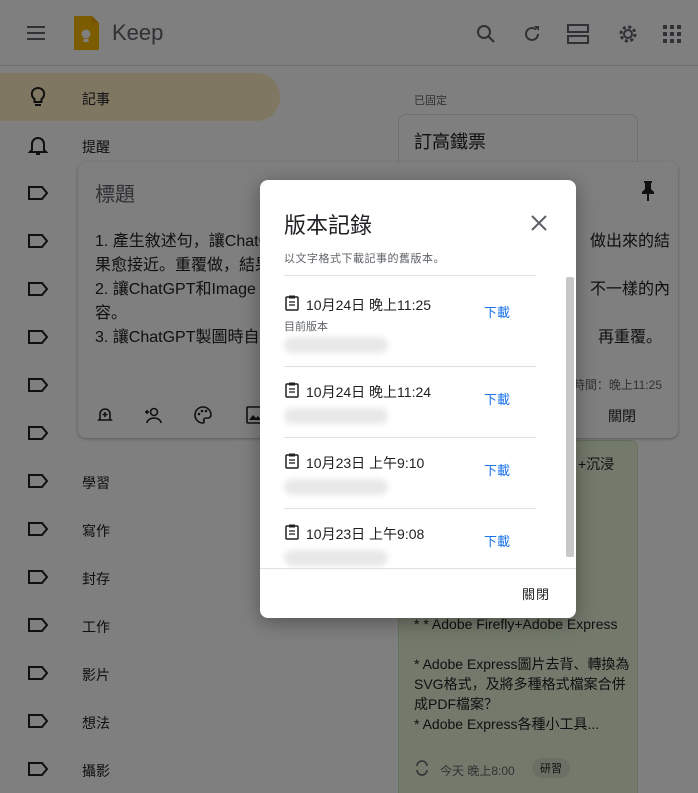 Image resolution: width=698 pixels, height=793 pixels. Describe the element at coordinates (365, 463) in the screenshot. I see `version-time: 10月23日 上午9:10` at that location.